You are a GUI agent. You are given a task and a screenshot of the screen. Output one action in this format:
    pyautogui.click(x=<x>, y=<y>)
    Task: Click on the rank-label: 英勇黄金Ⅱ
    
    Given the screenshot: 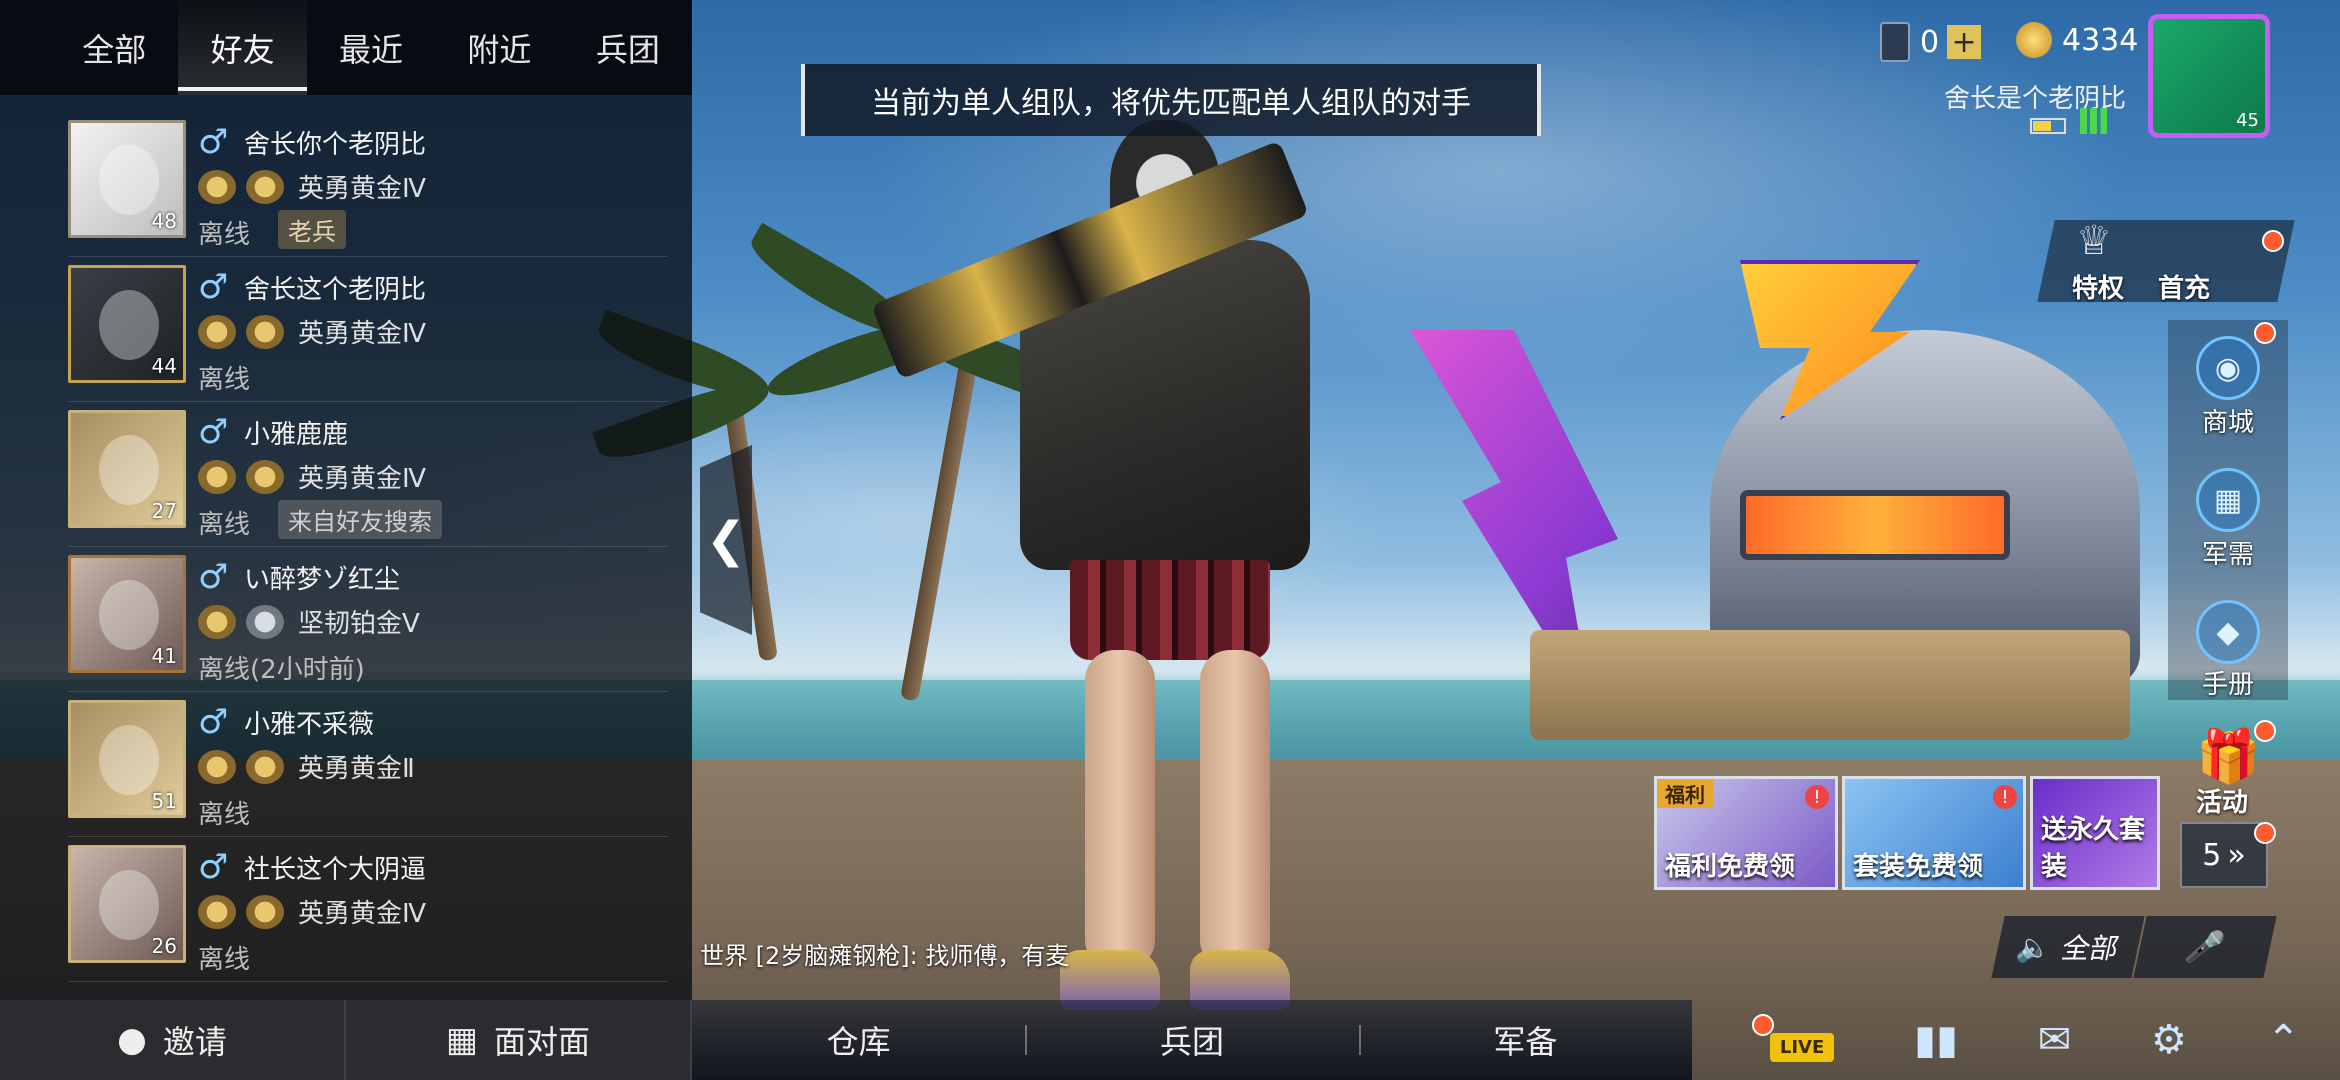 What is the action you would take?
    pyautogui.click(x=356, y=769)
    